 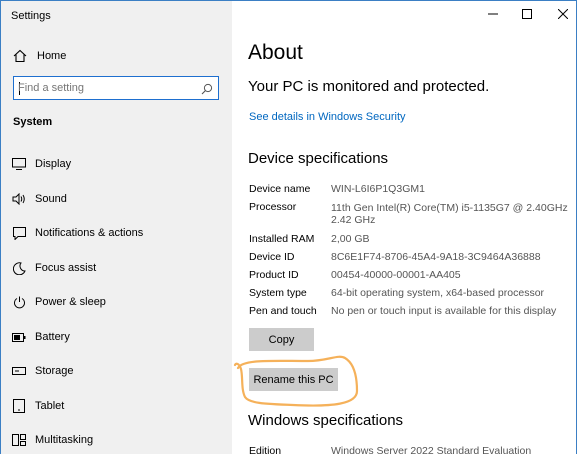 I want to click on close-button, so click(x=563, y=14).